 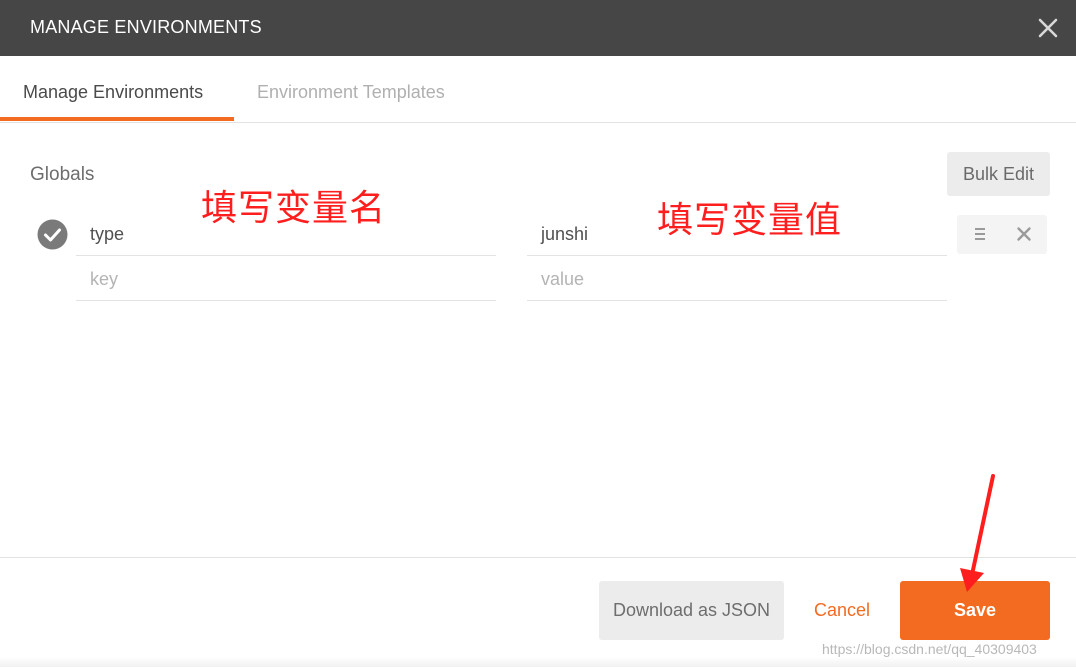 I want to click on row-enabled-checkbox, so click(x=52, y=234).